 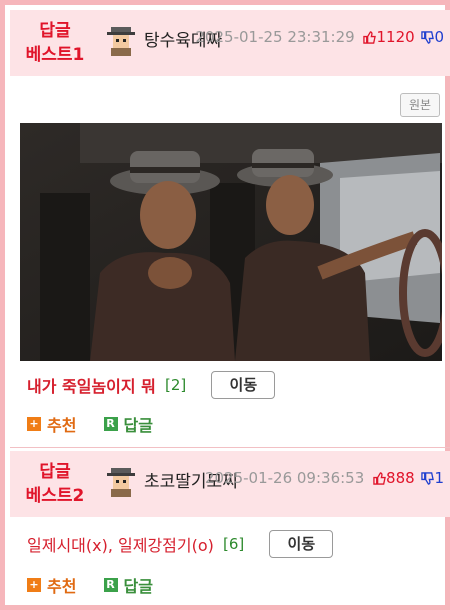 I want to click on post-title-row: 내가 죽일놈이지 뭐 [2] 이동, so click(x=227, y=386).